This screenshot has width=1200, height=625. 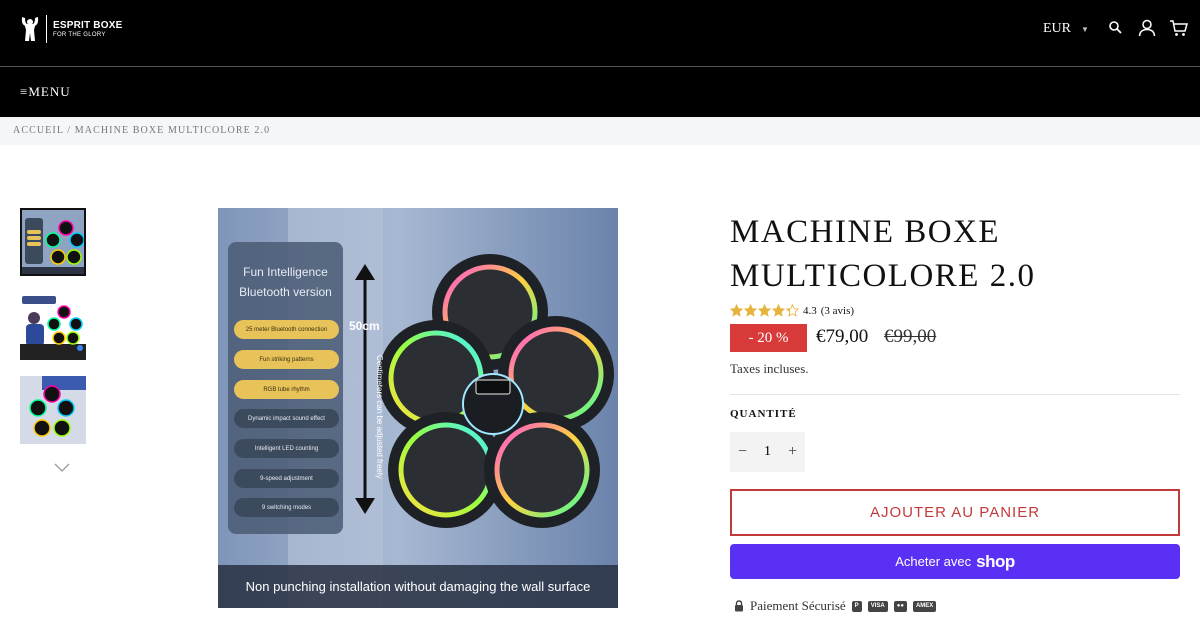 What do you see at coordinates (172, 130) in the screenshot?
I see `breadcrumb-current: MACHINE BOXE MULTICOLORE 2.0` at bounding box center [172, 130].